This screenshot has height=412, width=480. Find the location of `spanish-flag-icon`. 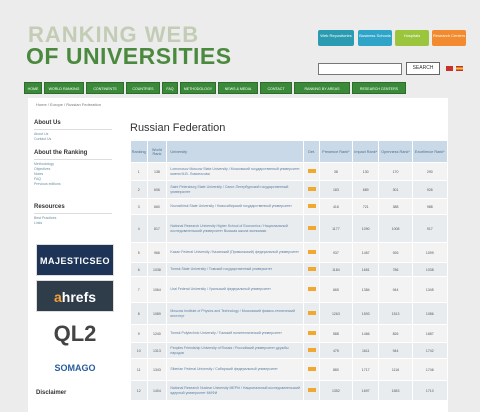

spanish-flag-icon is located at coordinates (459, 68).